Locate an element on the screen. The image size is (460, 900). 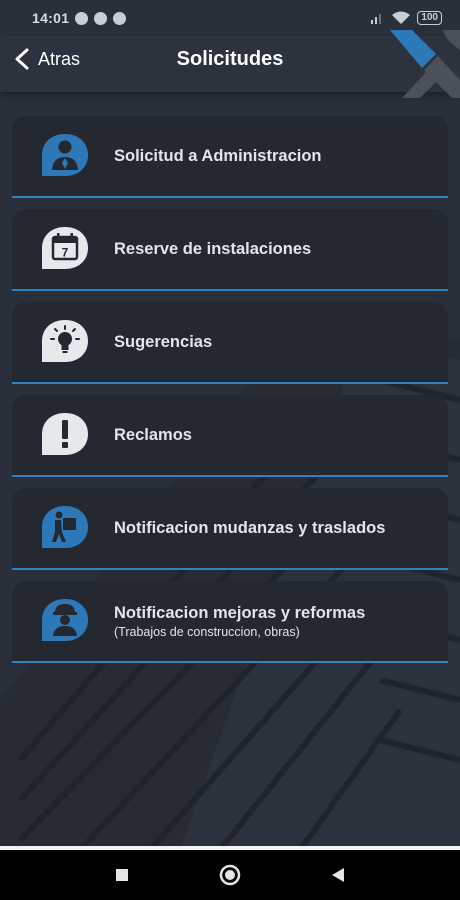
status-right: 100 is located at coordinates (406, 18).